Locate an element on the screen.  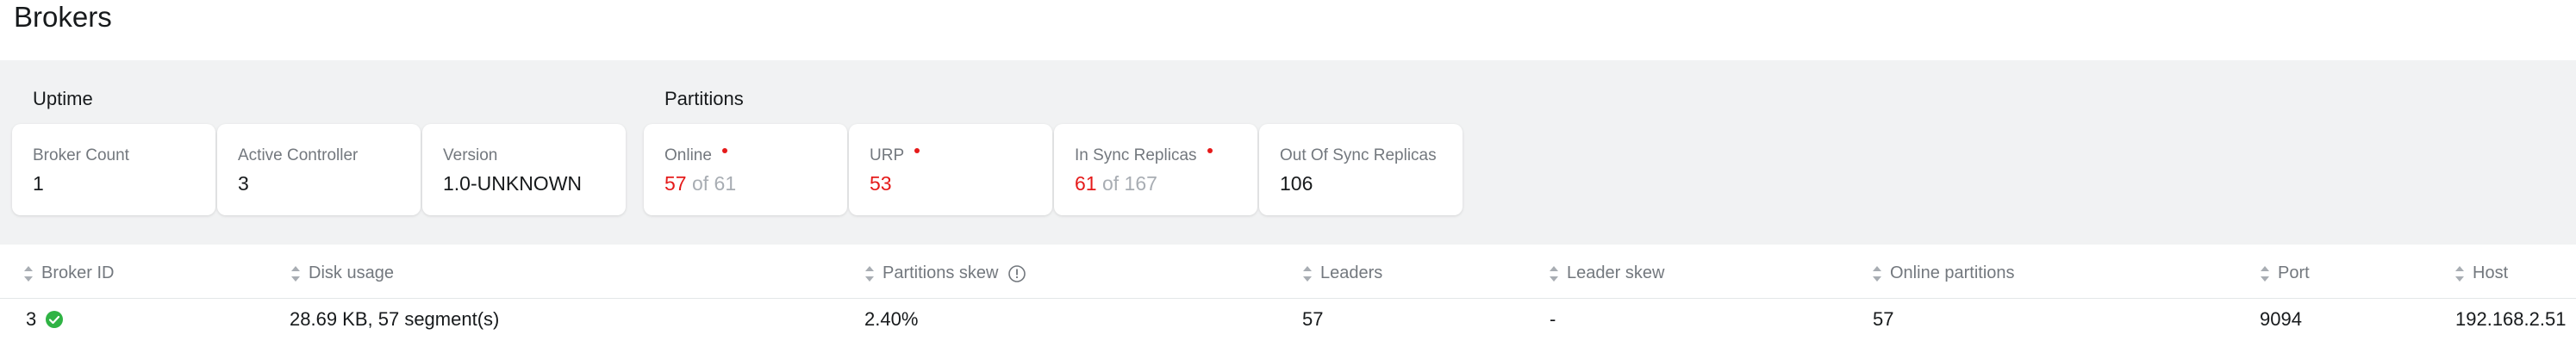
column-header-broker-id: Broker ID is located at coordinates (68, 273).